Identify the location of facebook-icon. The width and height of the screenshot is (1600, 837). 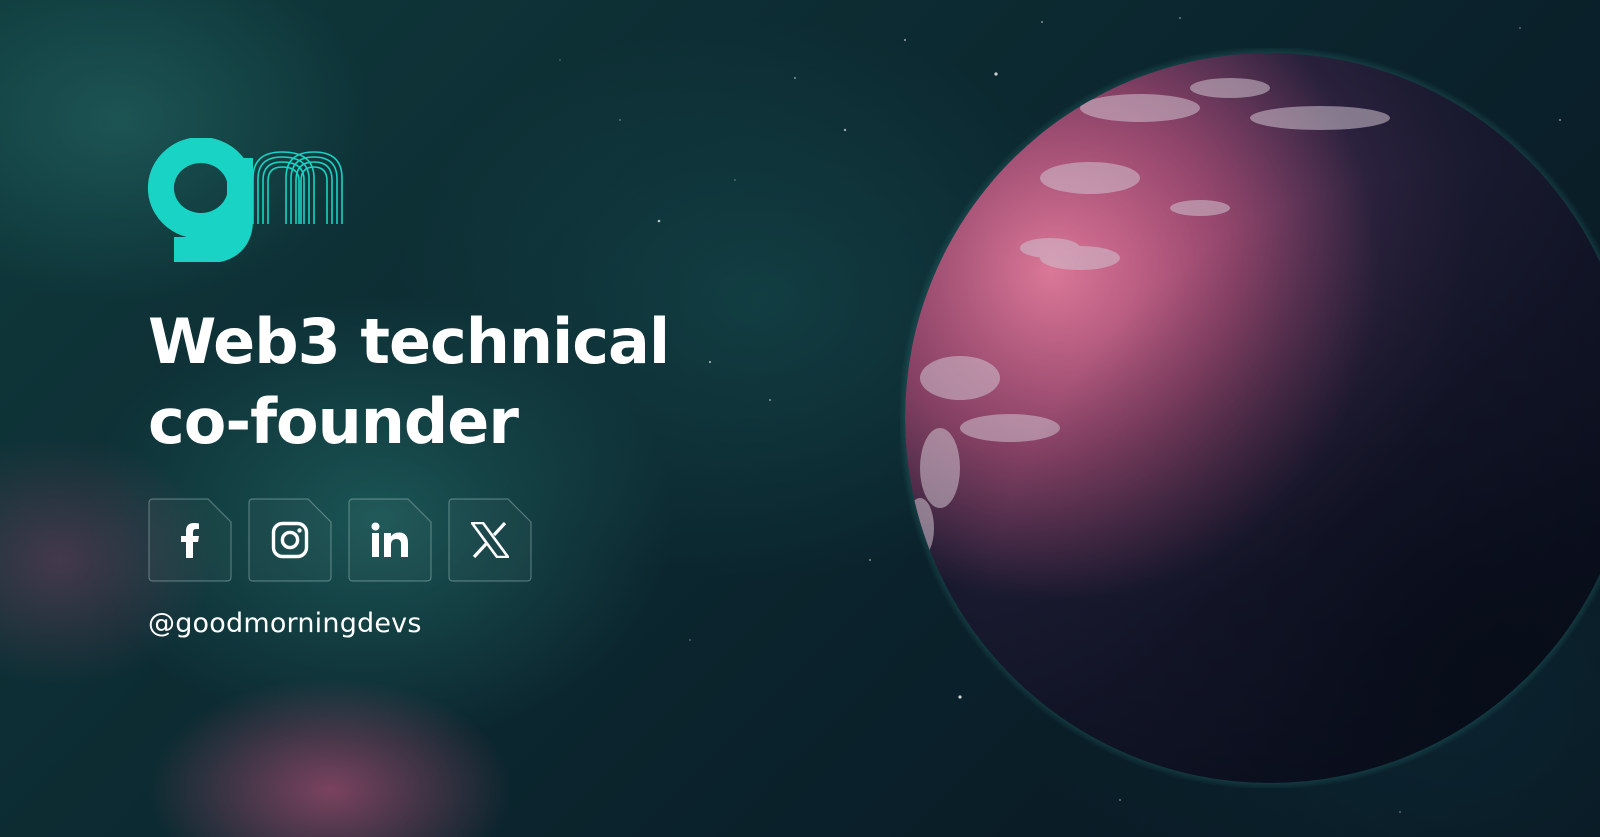
(190, 540).